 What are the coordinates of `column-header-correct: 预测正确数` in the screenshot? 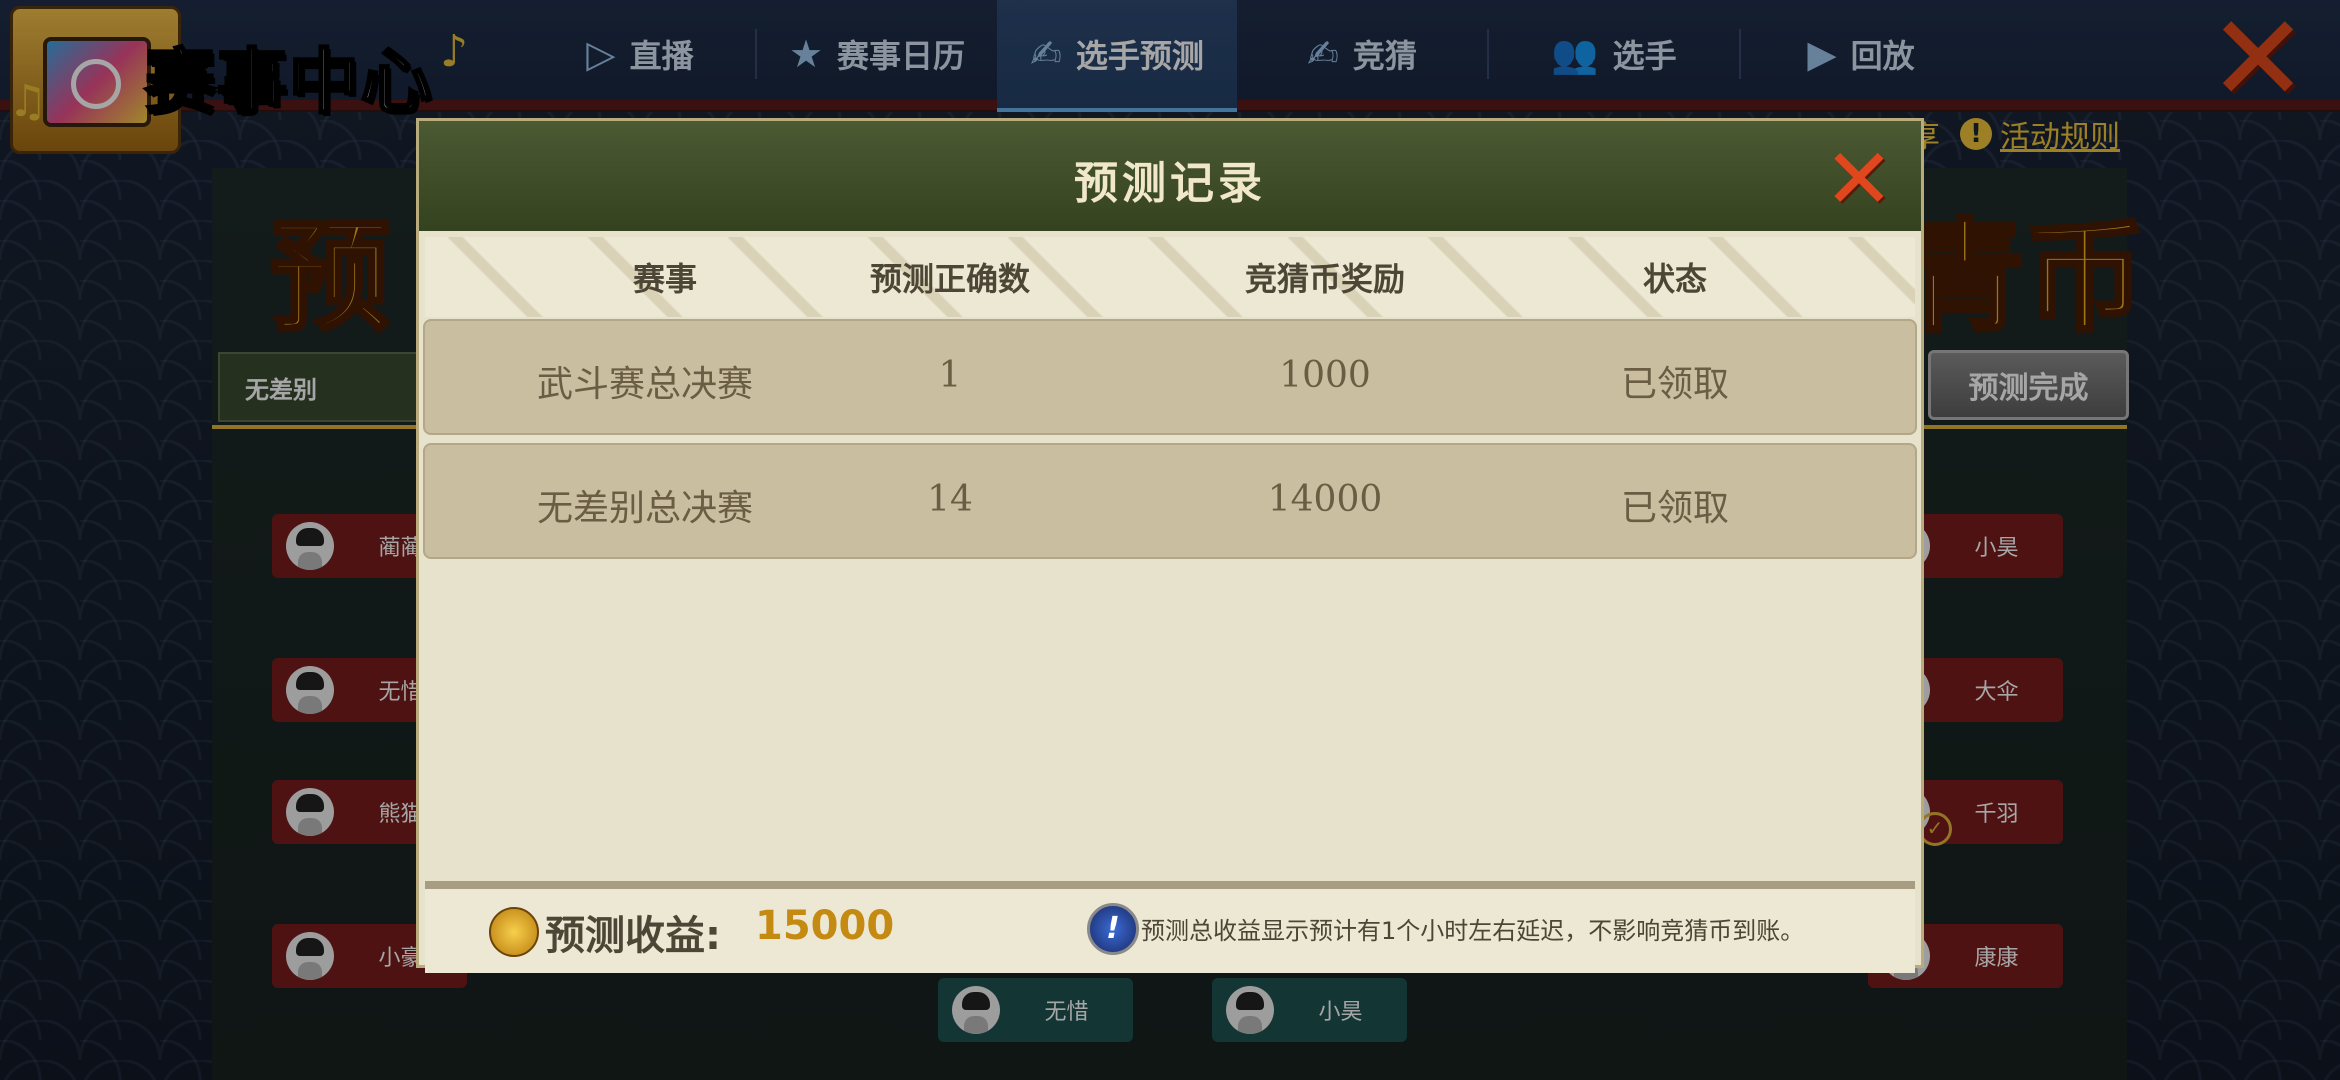 It's located at (949, 279).